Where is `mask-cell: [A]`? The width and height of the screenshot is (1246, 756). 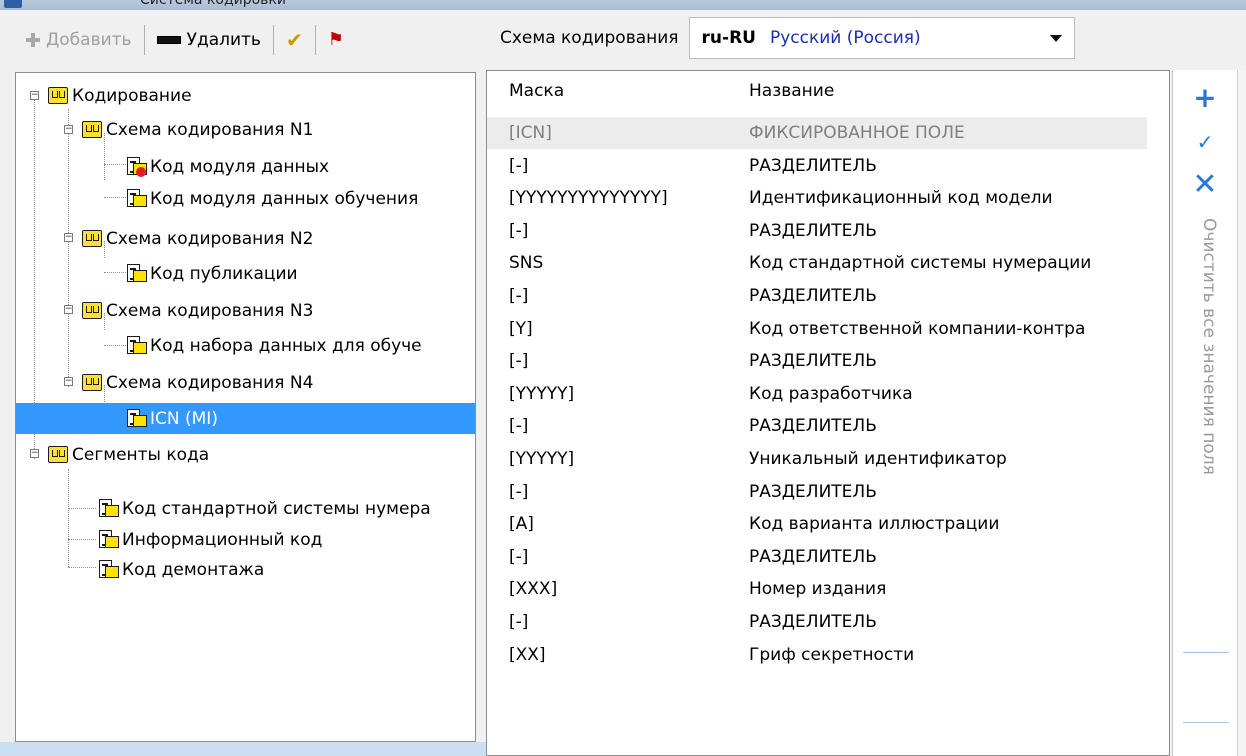
mask-cell: [A] is located at coordinates (521, 524).